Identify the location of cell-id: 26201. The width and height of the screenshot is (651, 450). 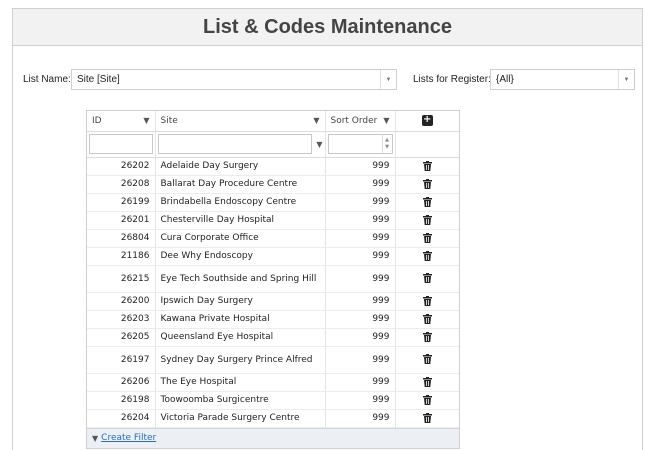
(121, 220).